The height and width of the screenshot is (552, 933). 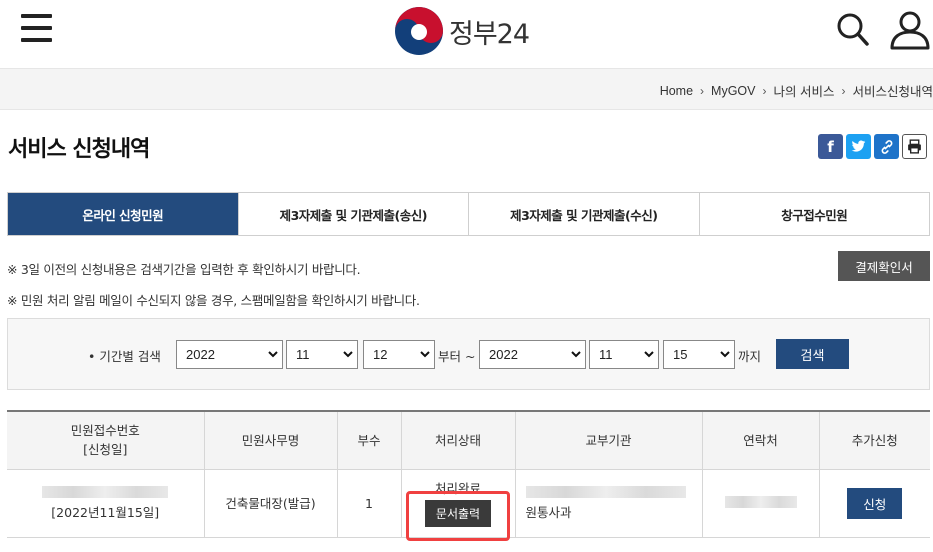 I want to click on breadcrumb-current: 서비스신청내역, so click(x=892, y=90).